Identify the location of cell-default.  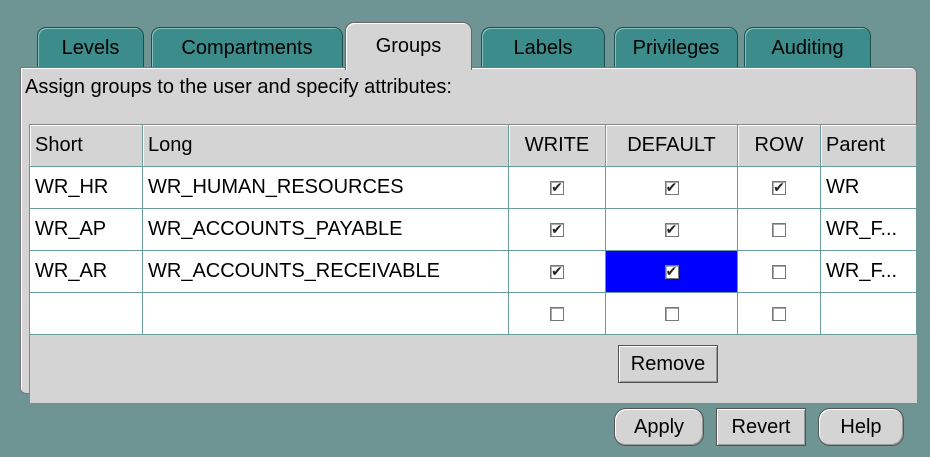
(672, 314).